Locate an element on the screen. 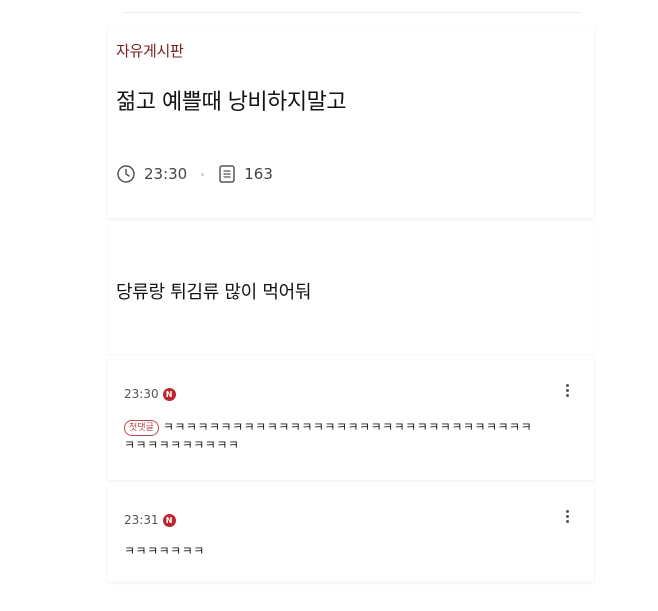 The height and width of the screenshot is (611, 658). post-meta: 23:30 163 is located at coordinates (194, 174).